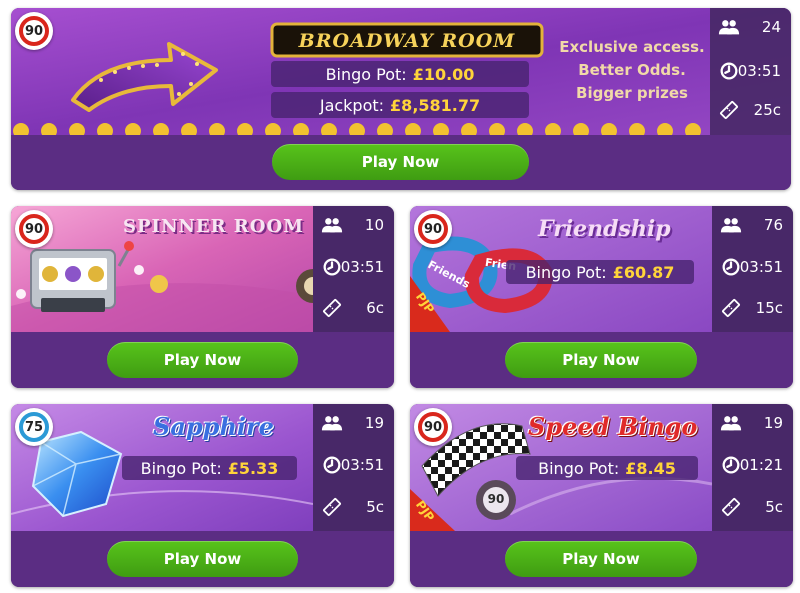 This screenshot has height=593, width=800. I want to click on ball-number: 75, so click(34, 427).